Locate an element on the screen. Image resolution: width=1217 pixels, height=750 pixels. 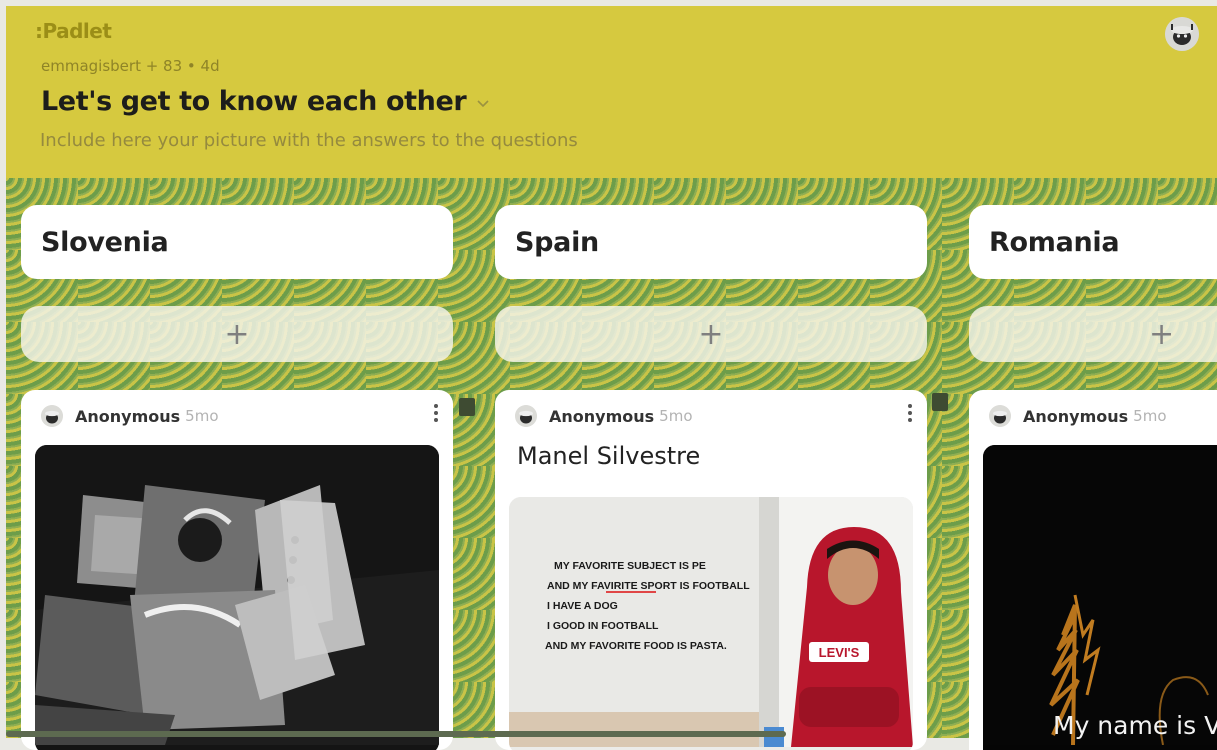
image-text-line: I GOOD IN FOOTBALL is located at coordinates (603, 626).